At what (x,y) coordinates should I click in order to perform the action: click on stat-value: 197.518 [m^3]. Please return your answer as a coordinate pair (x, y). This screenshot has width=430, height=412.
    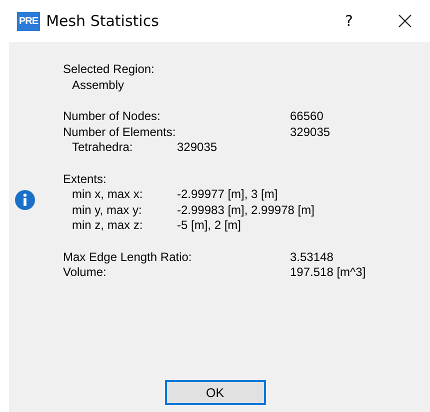
    Looking at the image, I should click on (328, 272).